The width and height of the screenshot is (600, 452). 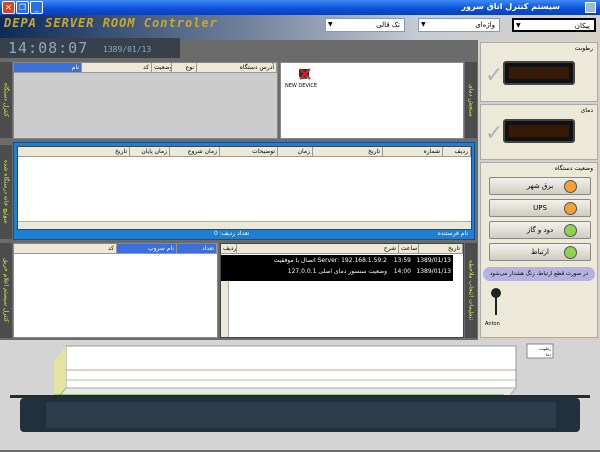 What do you see at coordinates (388, 25) in the screenshot?
I see `combo-1-value: تک قالی` at bounding box center [388, 25].